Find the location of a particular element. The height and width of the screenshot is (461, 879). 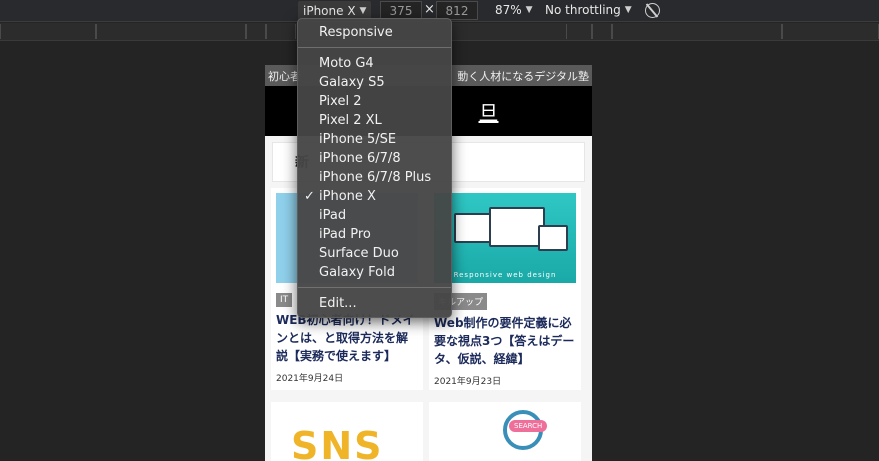

menu-item-label: Surface Duo is located at coordinates (359, 253).